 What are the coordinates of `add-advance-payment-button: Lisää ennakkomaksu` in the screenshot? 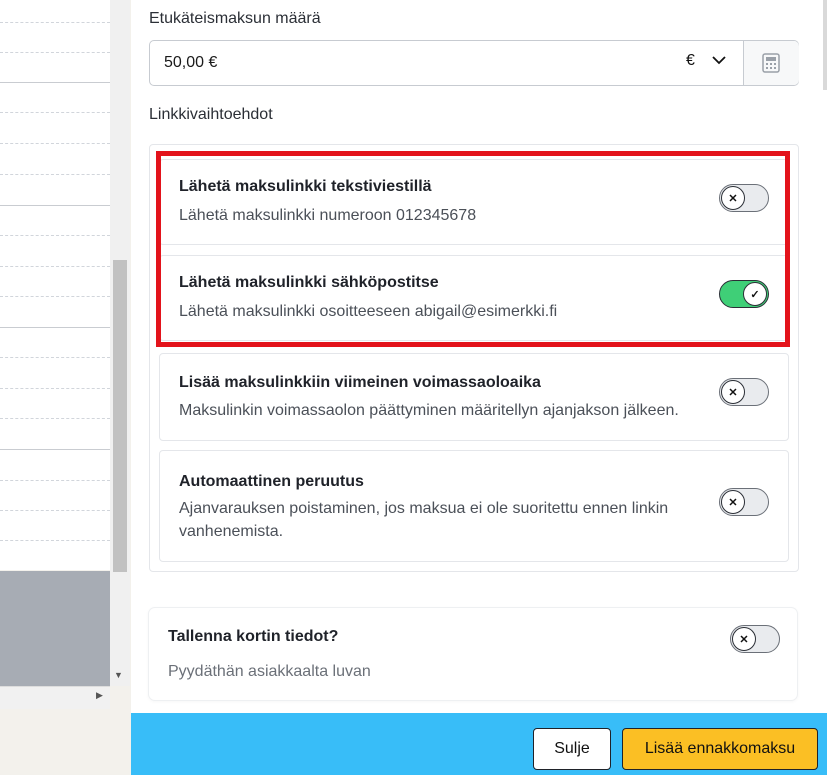 It's located at (720, 749).